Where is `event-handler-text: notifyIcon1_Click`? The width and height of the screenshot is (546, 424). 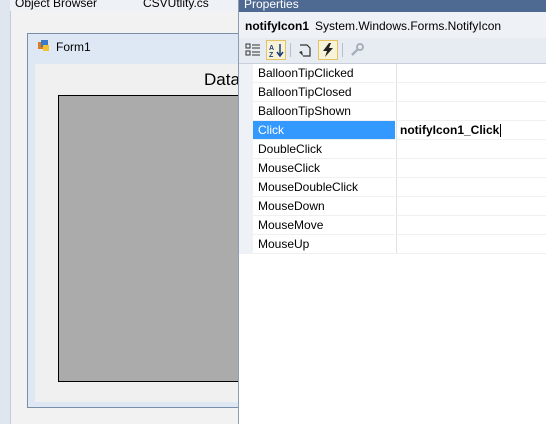 event-handler-text: notifyIcon1_Click is located at coordinates (450, 130).